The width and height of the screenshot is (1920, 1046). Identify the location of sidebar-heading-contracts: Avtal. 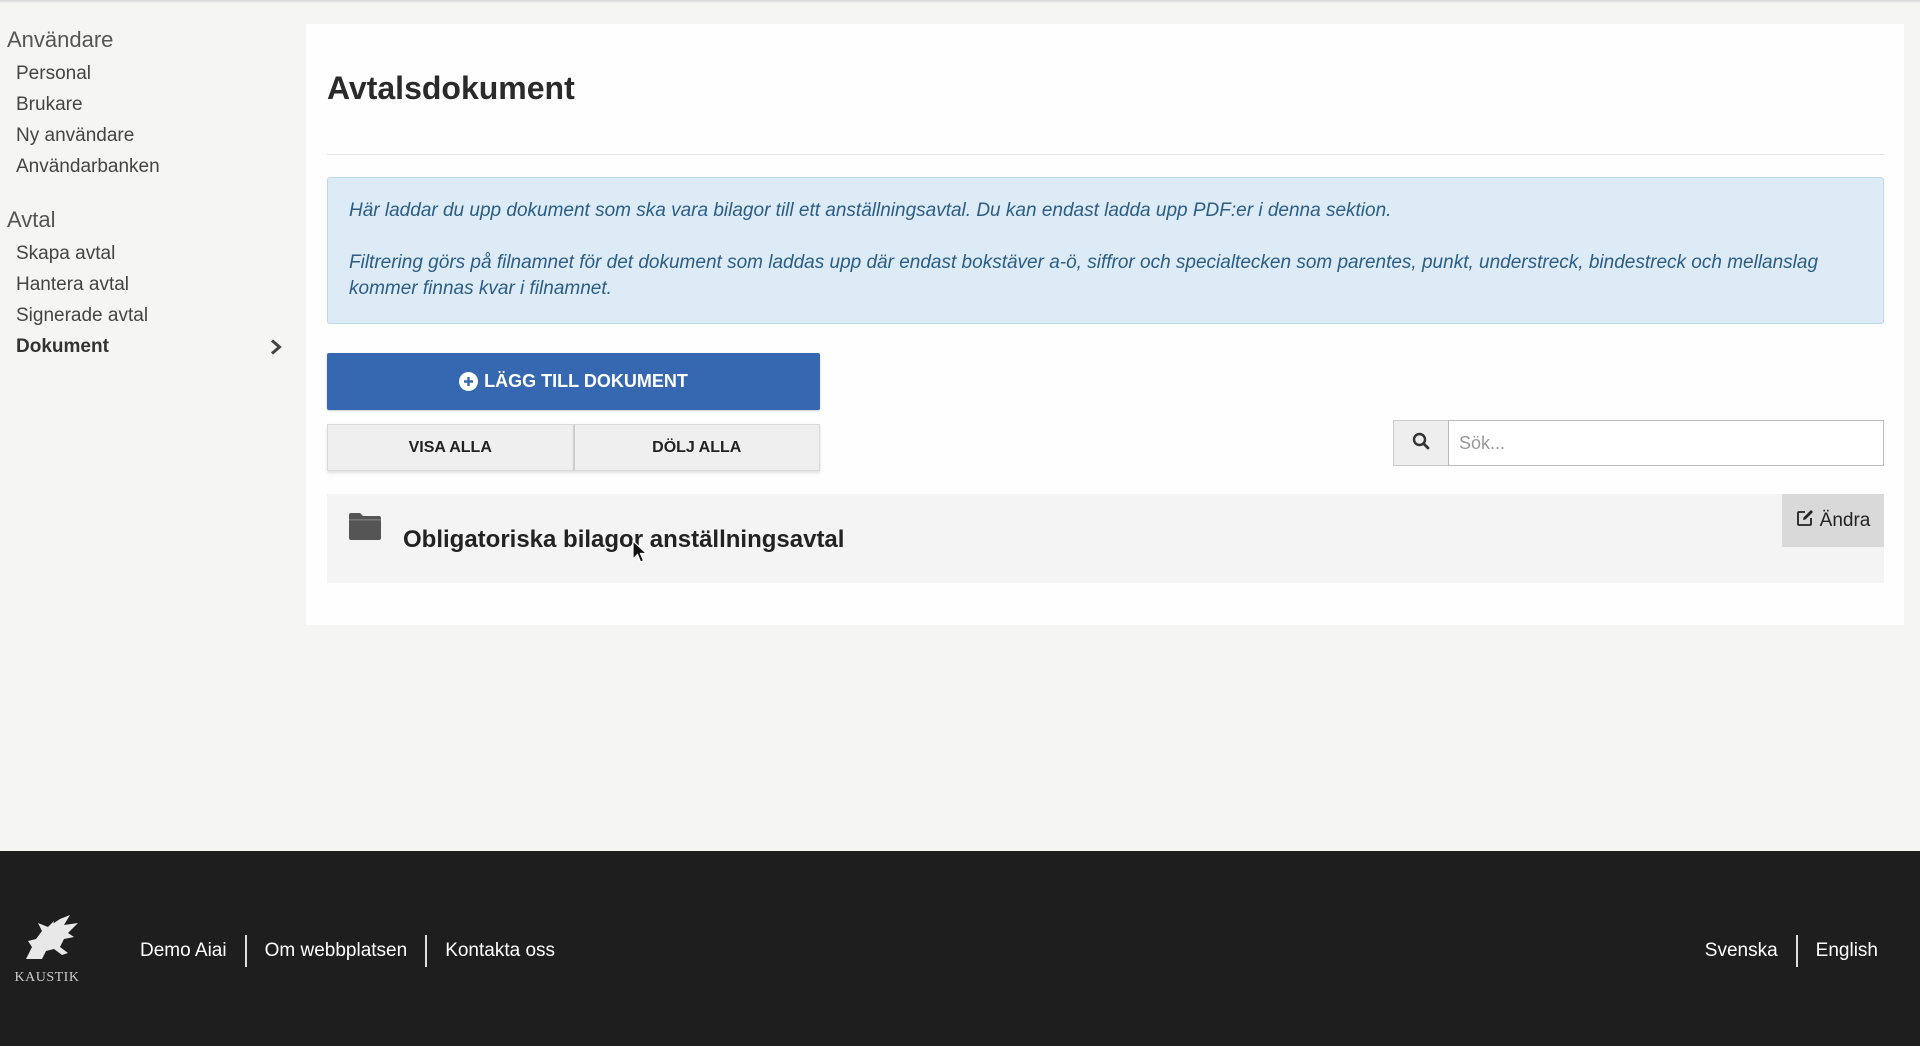
(31, 219).